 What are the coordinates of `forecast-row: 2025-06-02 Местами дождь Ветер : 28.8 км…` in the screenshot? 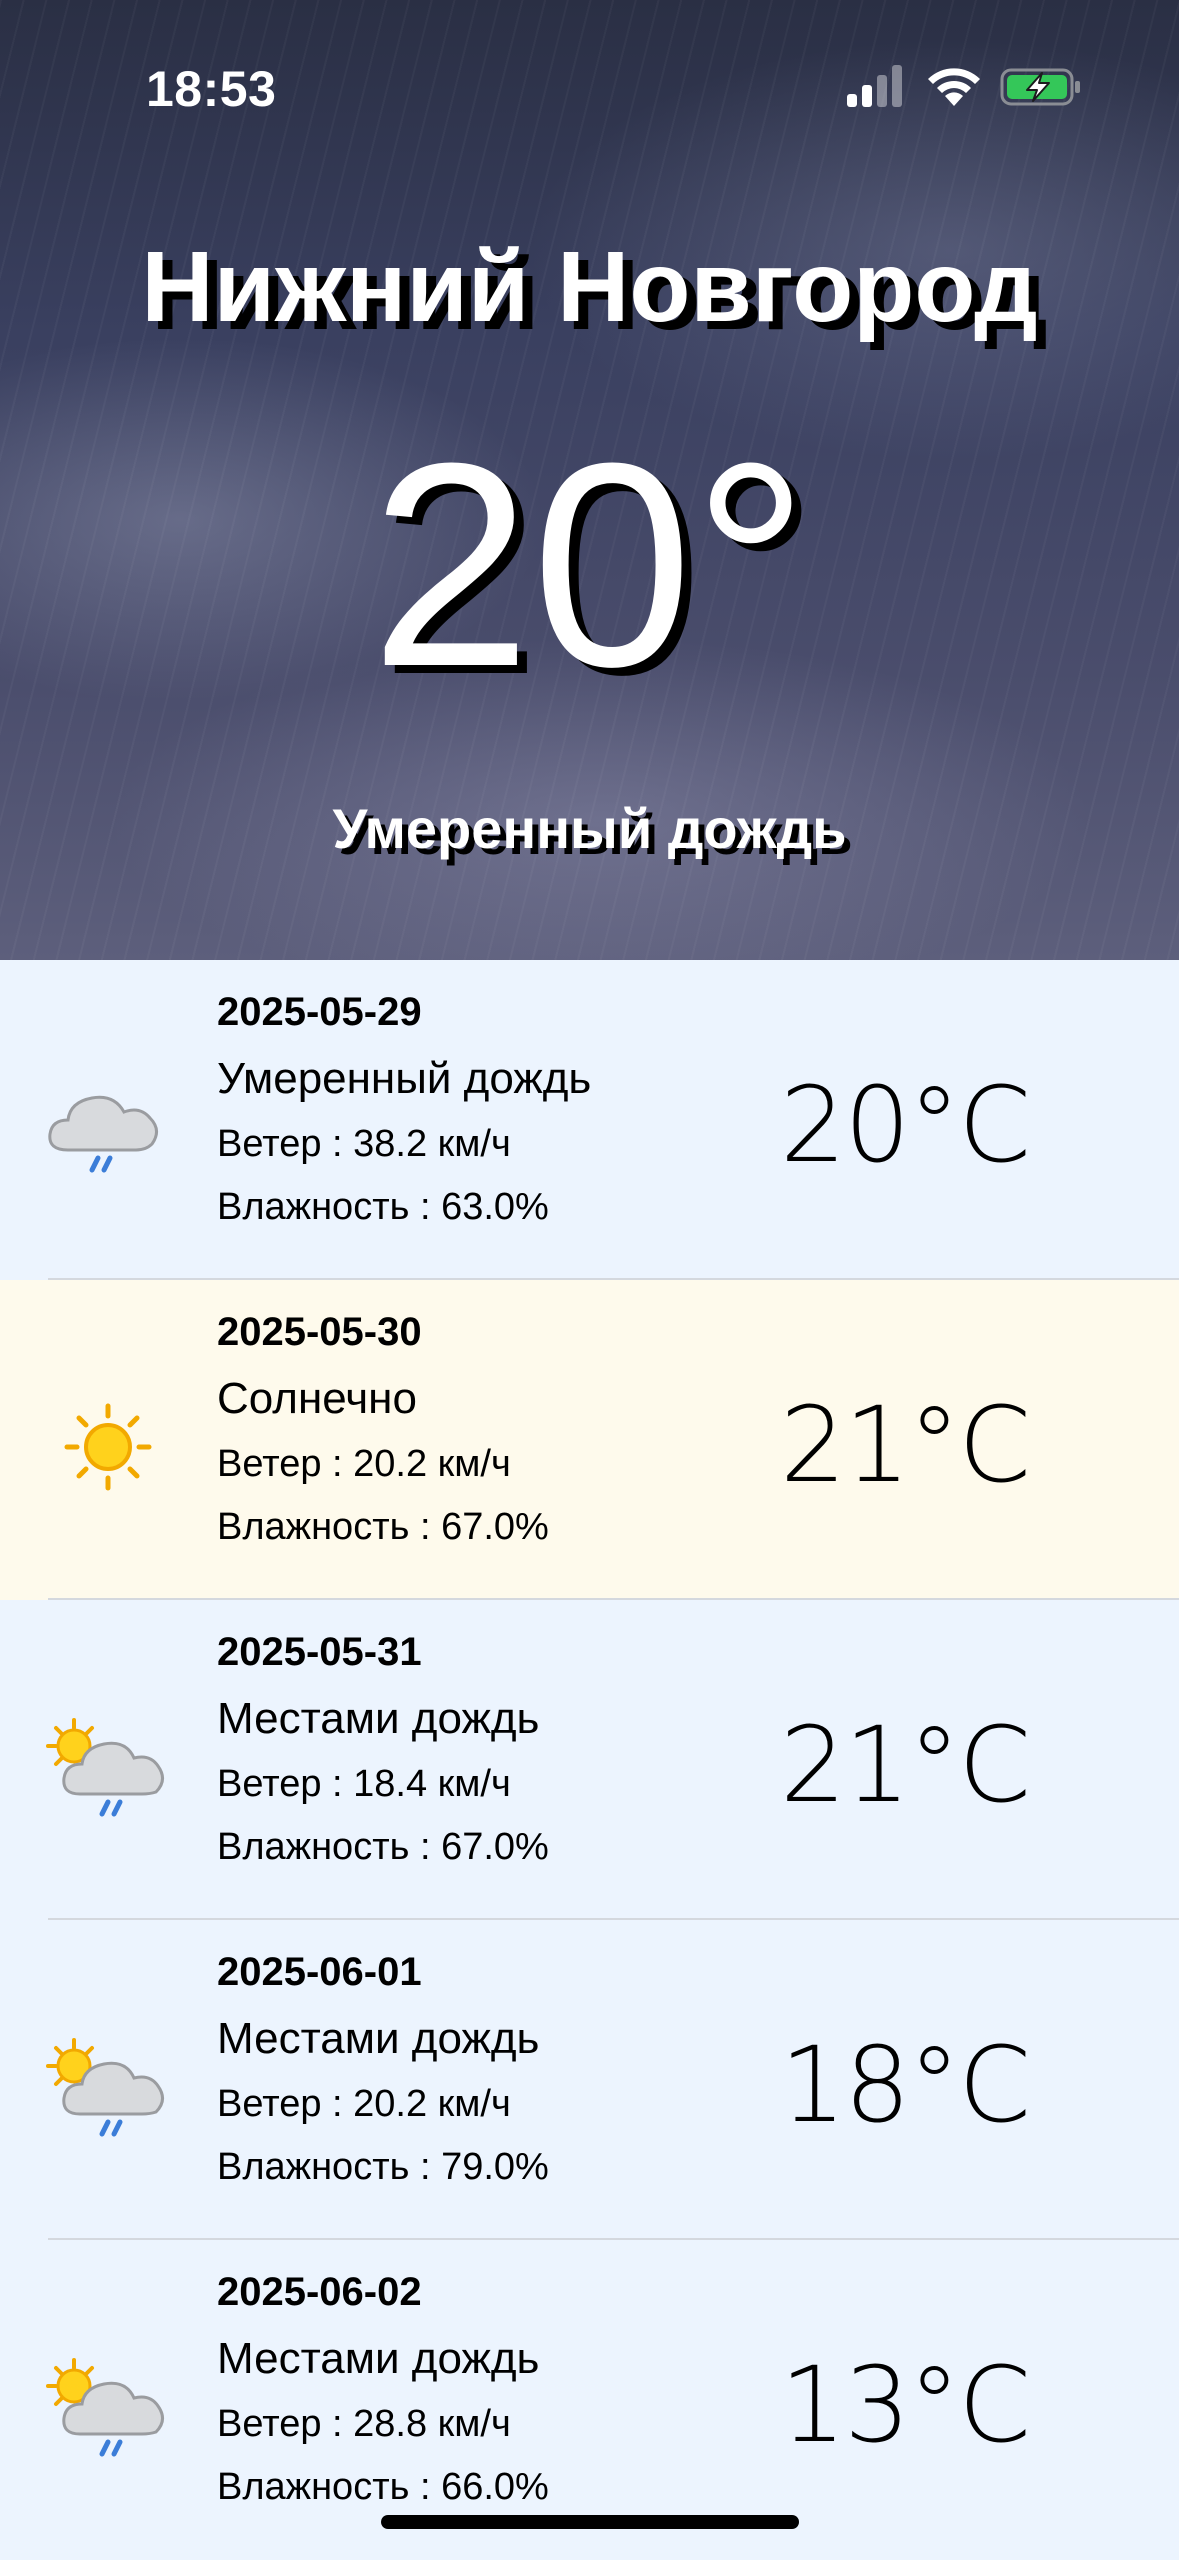 It's located at (589, 2400).